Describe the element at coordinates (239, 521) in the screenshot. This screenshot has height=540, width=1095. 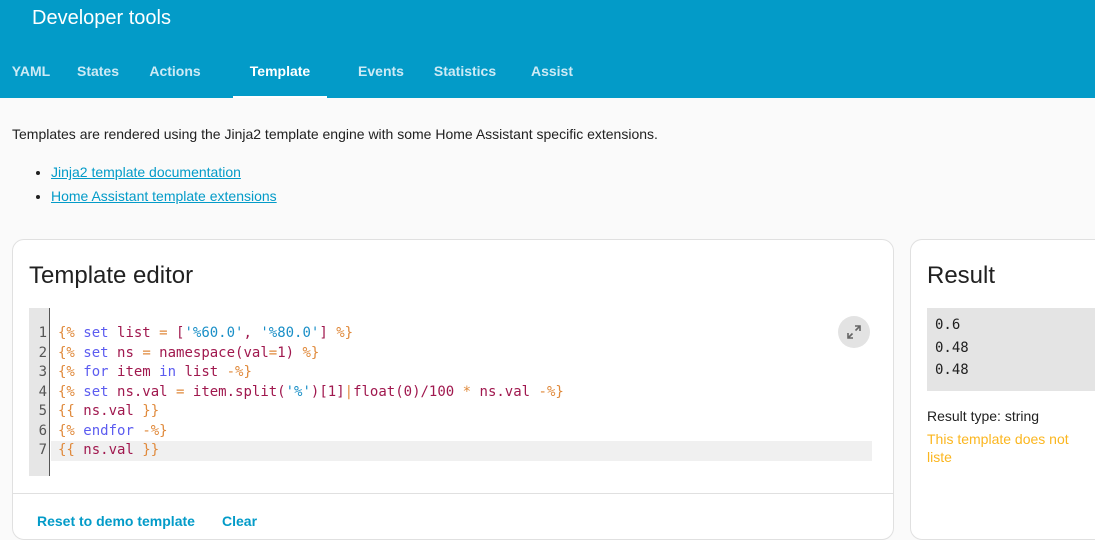
I see `clear-button: Clear` at that location.